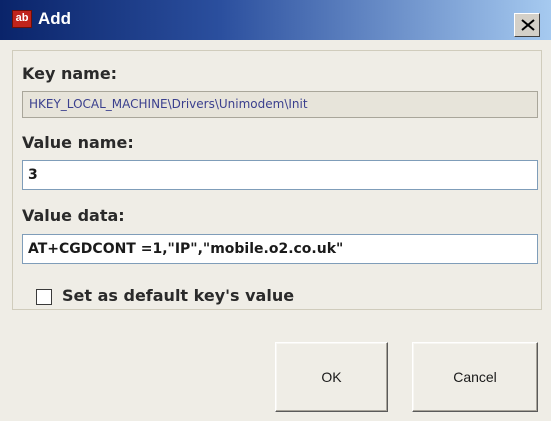 The height and width of the screenshot is (421, 551). Describe the element at coordinates (178, 295) in the screenshot. I see `default-value-checkbox-label: Set as default key's value` at that location.